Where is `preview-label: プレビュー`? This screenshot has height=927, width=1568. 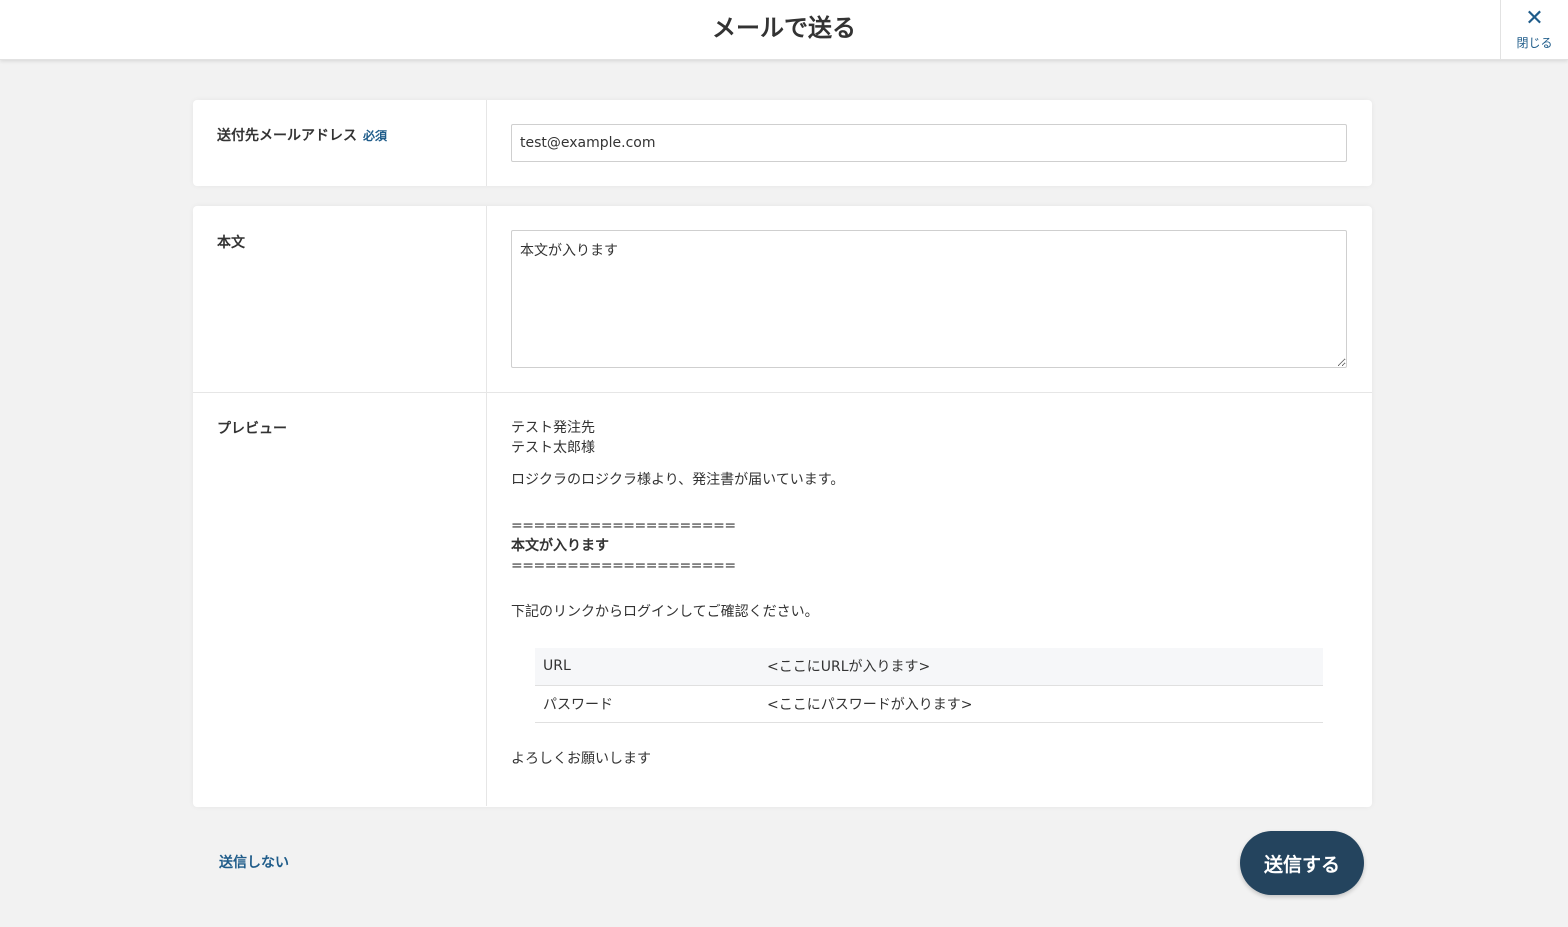
preview-label: プレビュー is located at coordinates (340, 599).